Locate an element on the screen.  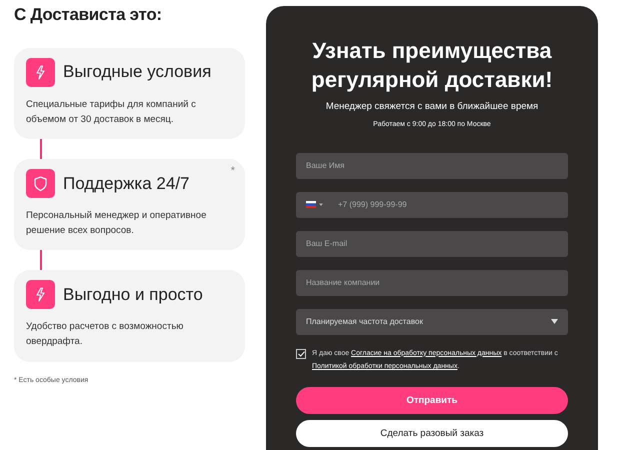
form-title: регулярной доставки! is located at coordinates (432, 80).